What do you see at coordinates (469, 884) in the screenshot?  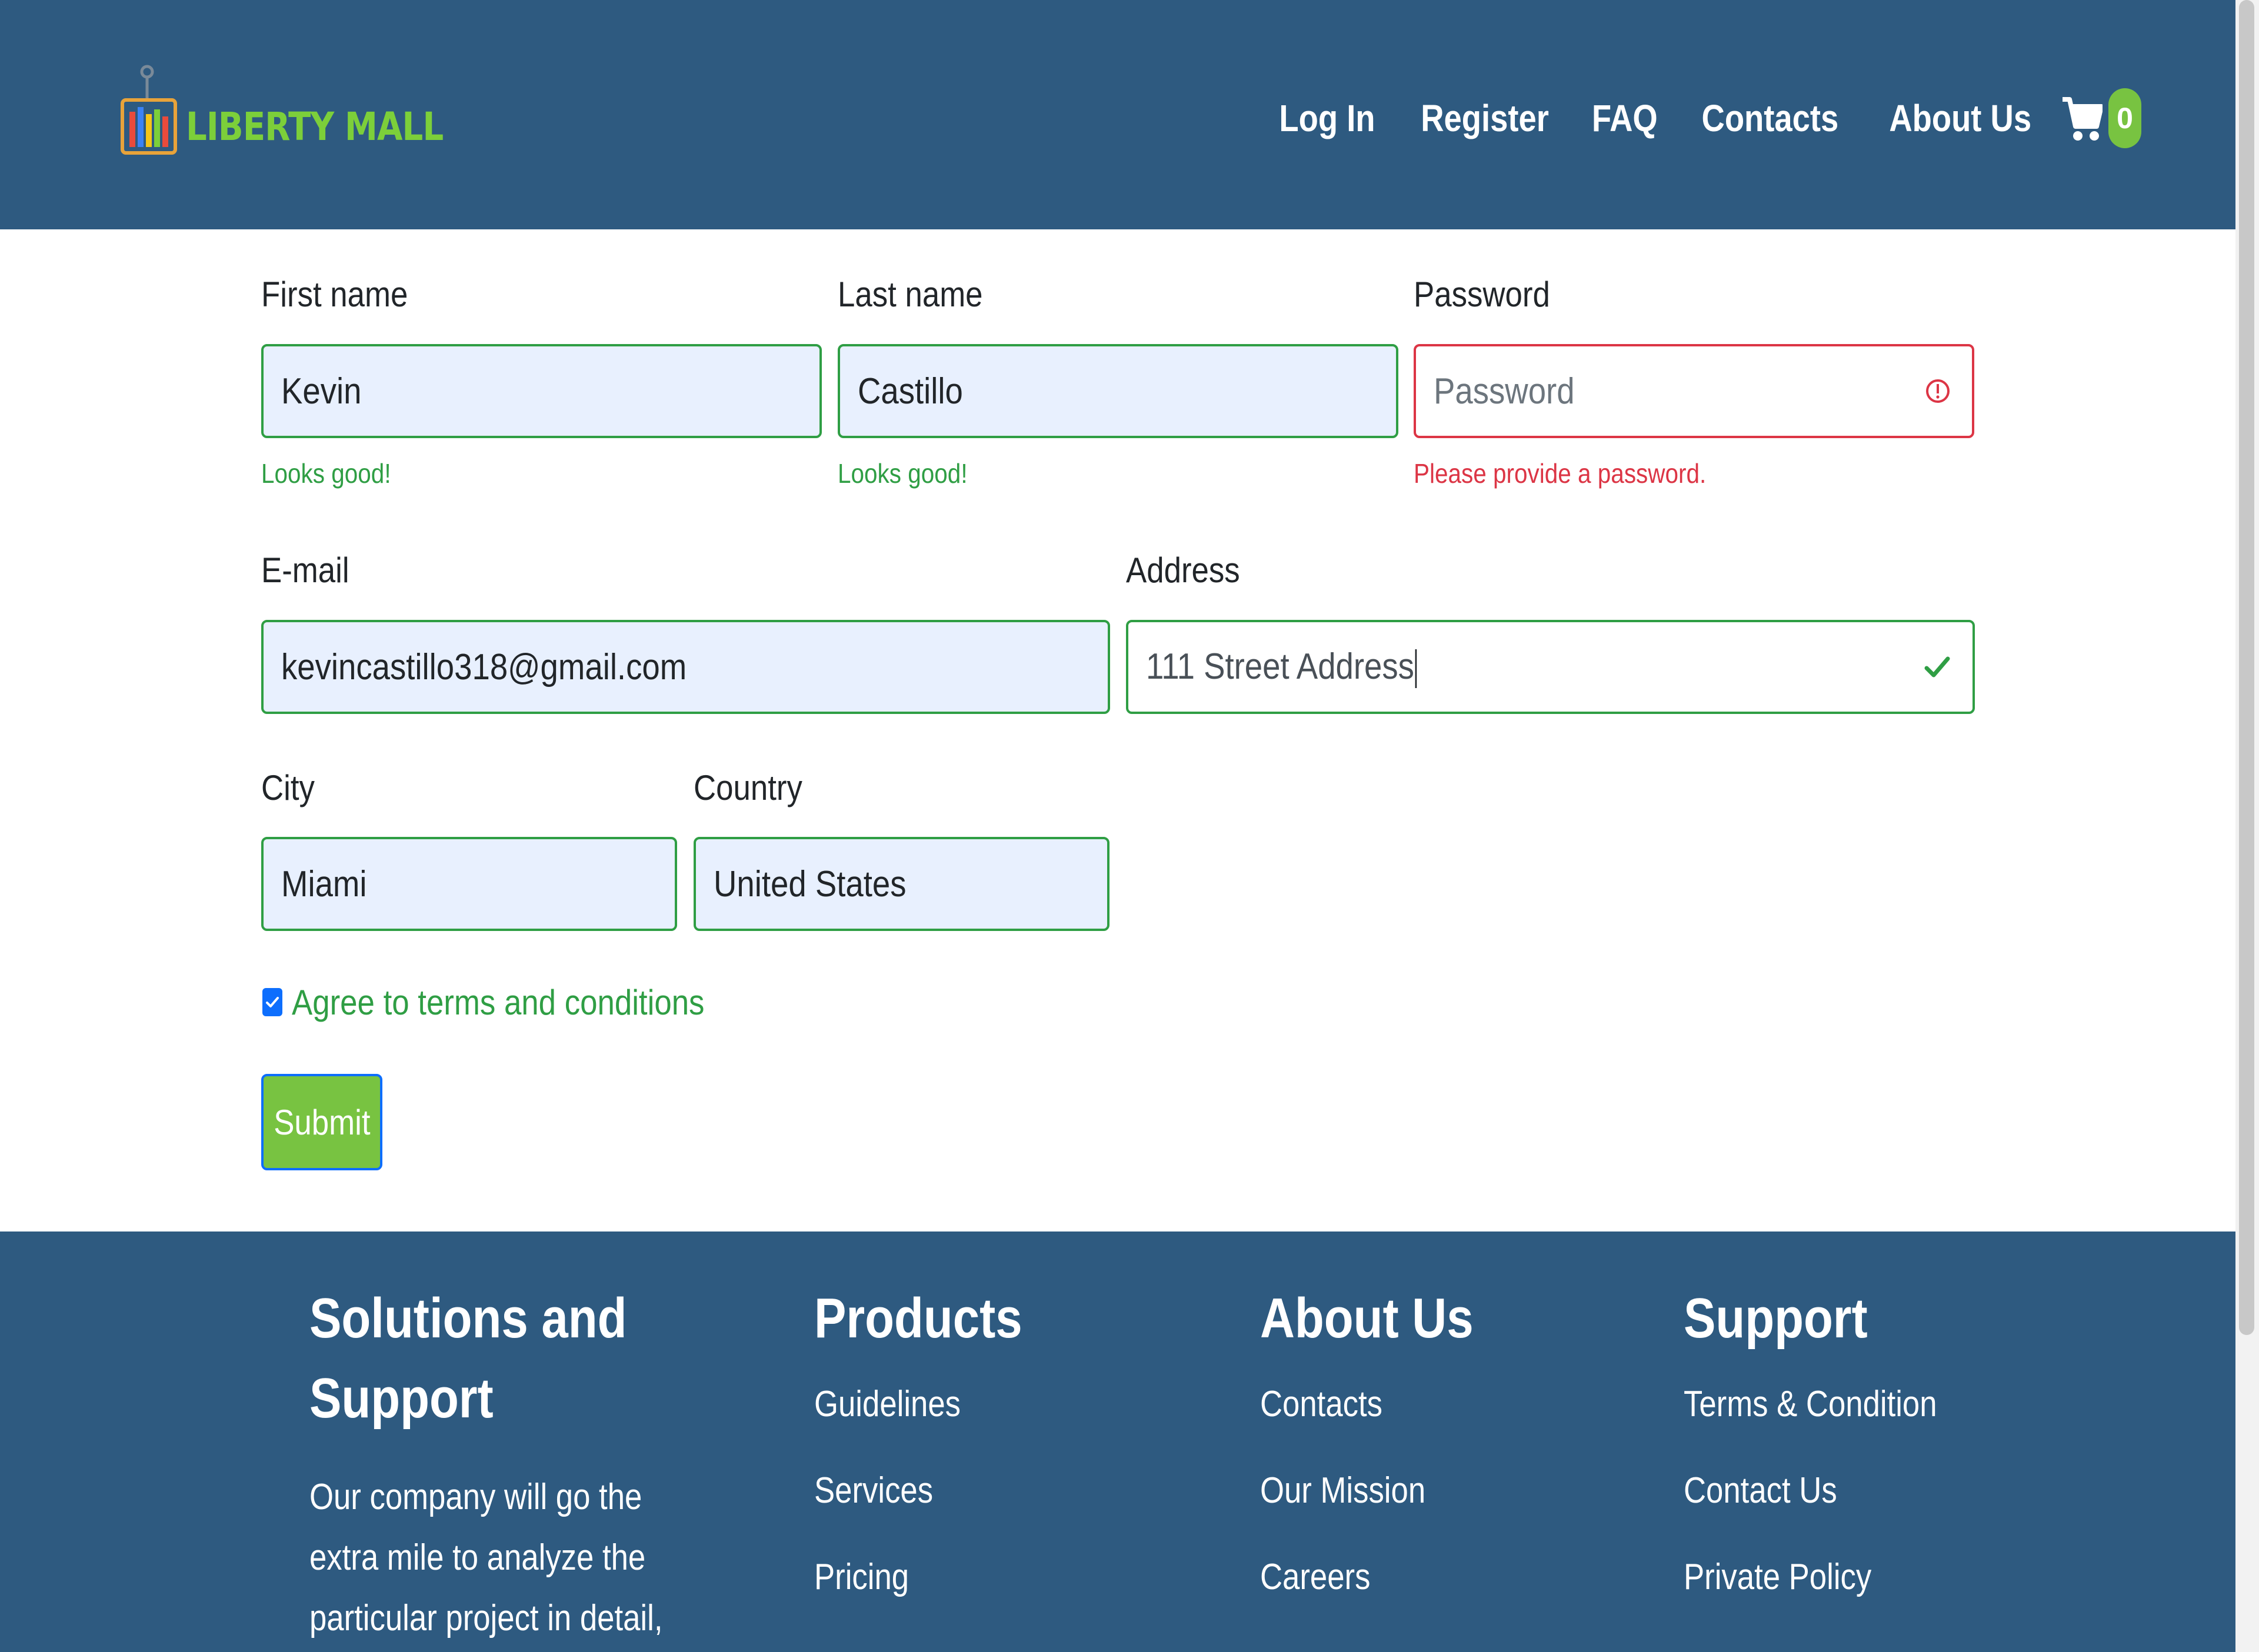 I see `city-input: Miami` at bounding box center [469, 884].